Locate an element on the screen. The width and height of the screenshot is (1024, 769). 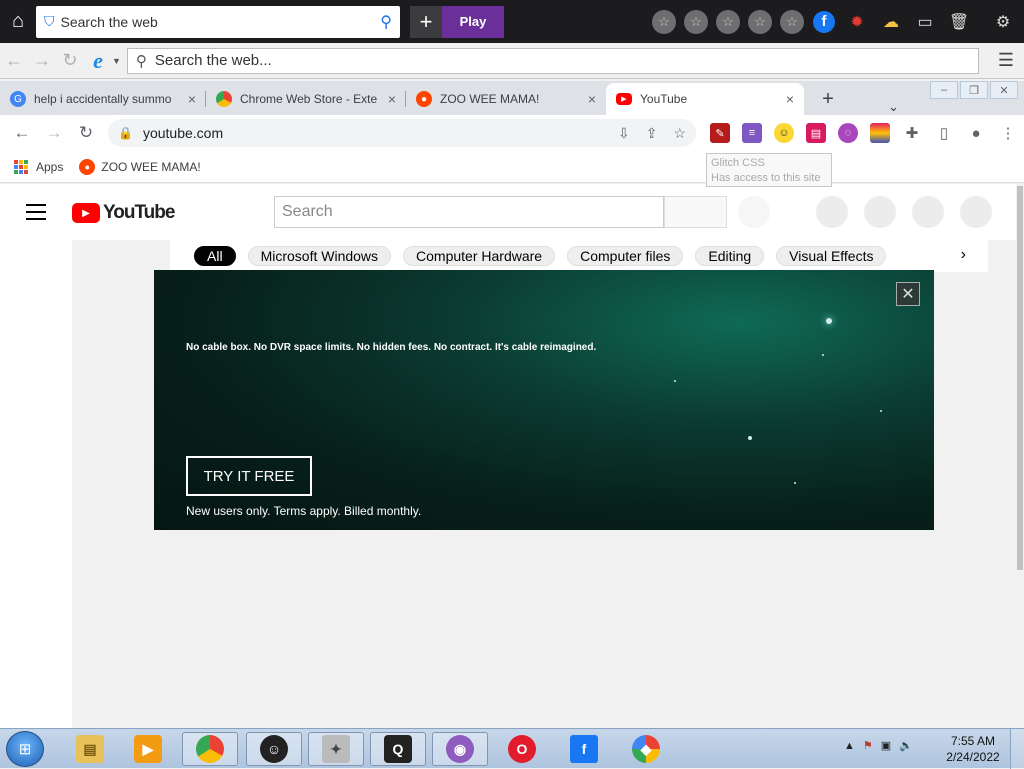
voice-search-placeholder-icon is located at coordinates (754, 212).